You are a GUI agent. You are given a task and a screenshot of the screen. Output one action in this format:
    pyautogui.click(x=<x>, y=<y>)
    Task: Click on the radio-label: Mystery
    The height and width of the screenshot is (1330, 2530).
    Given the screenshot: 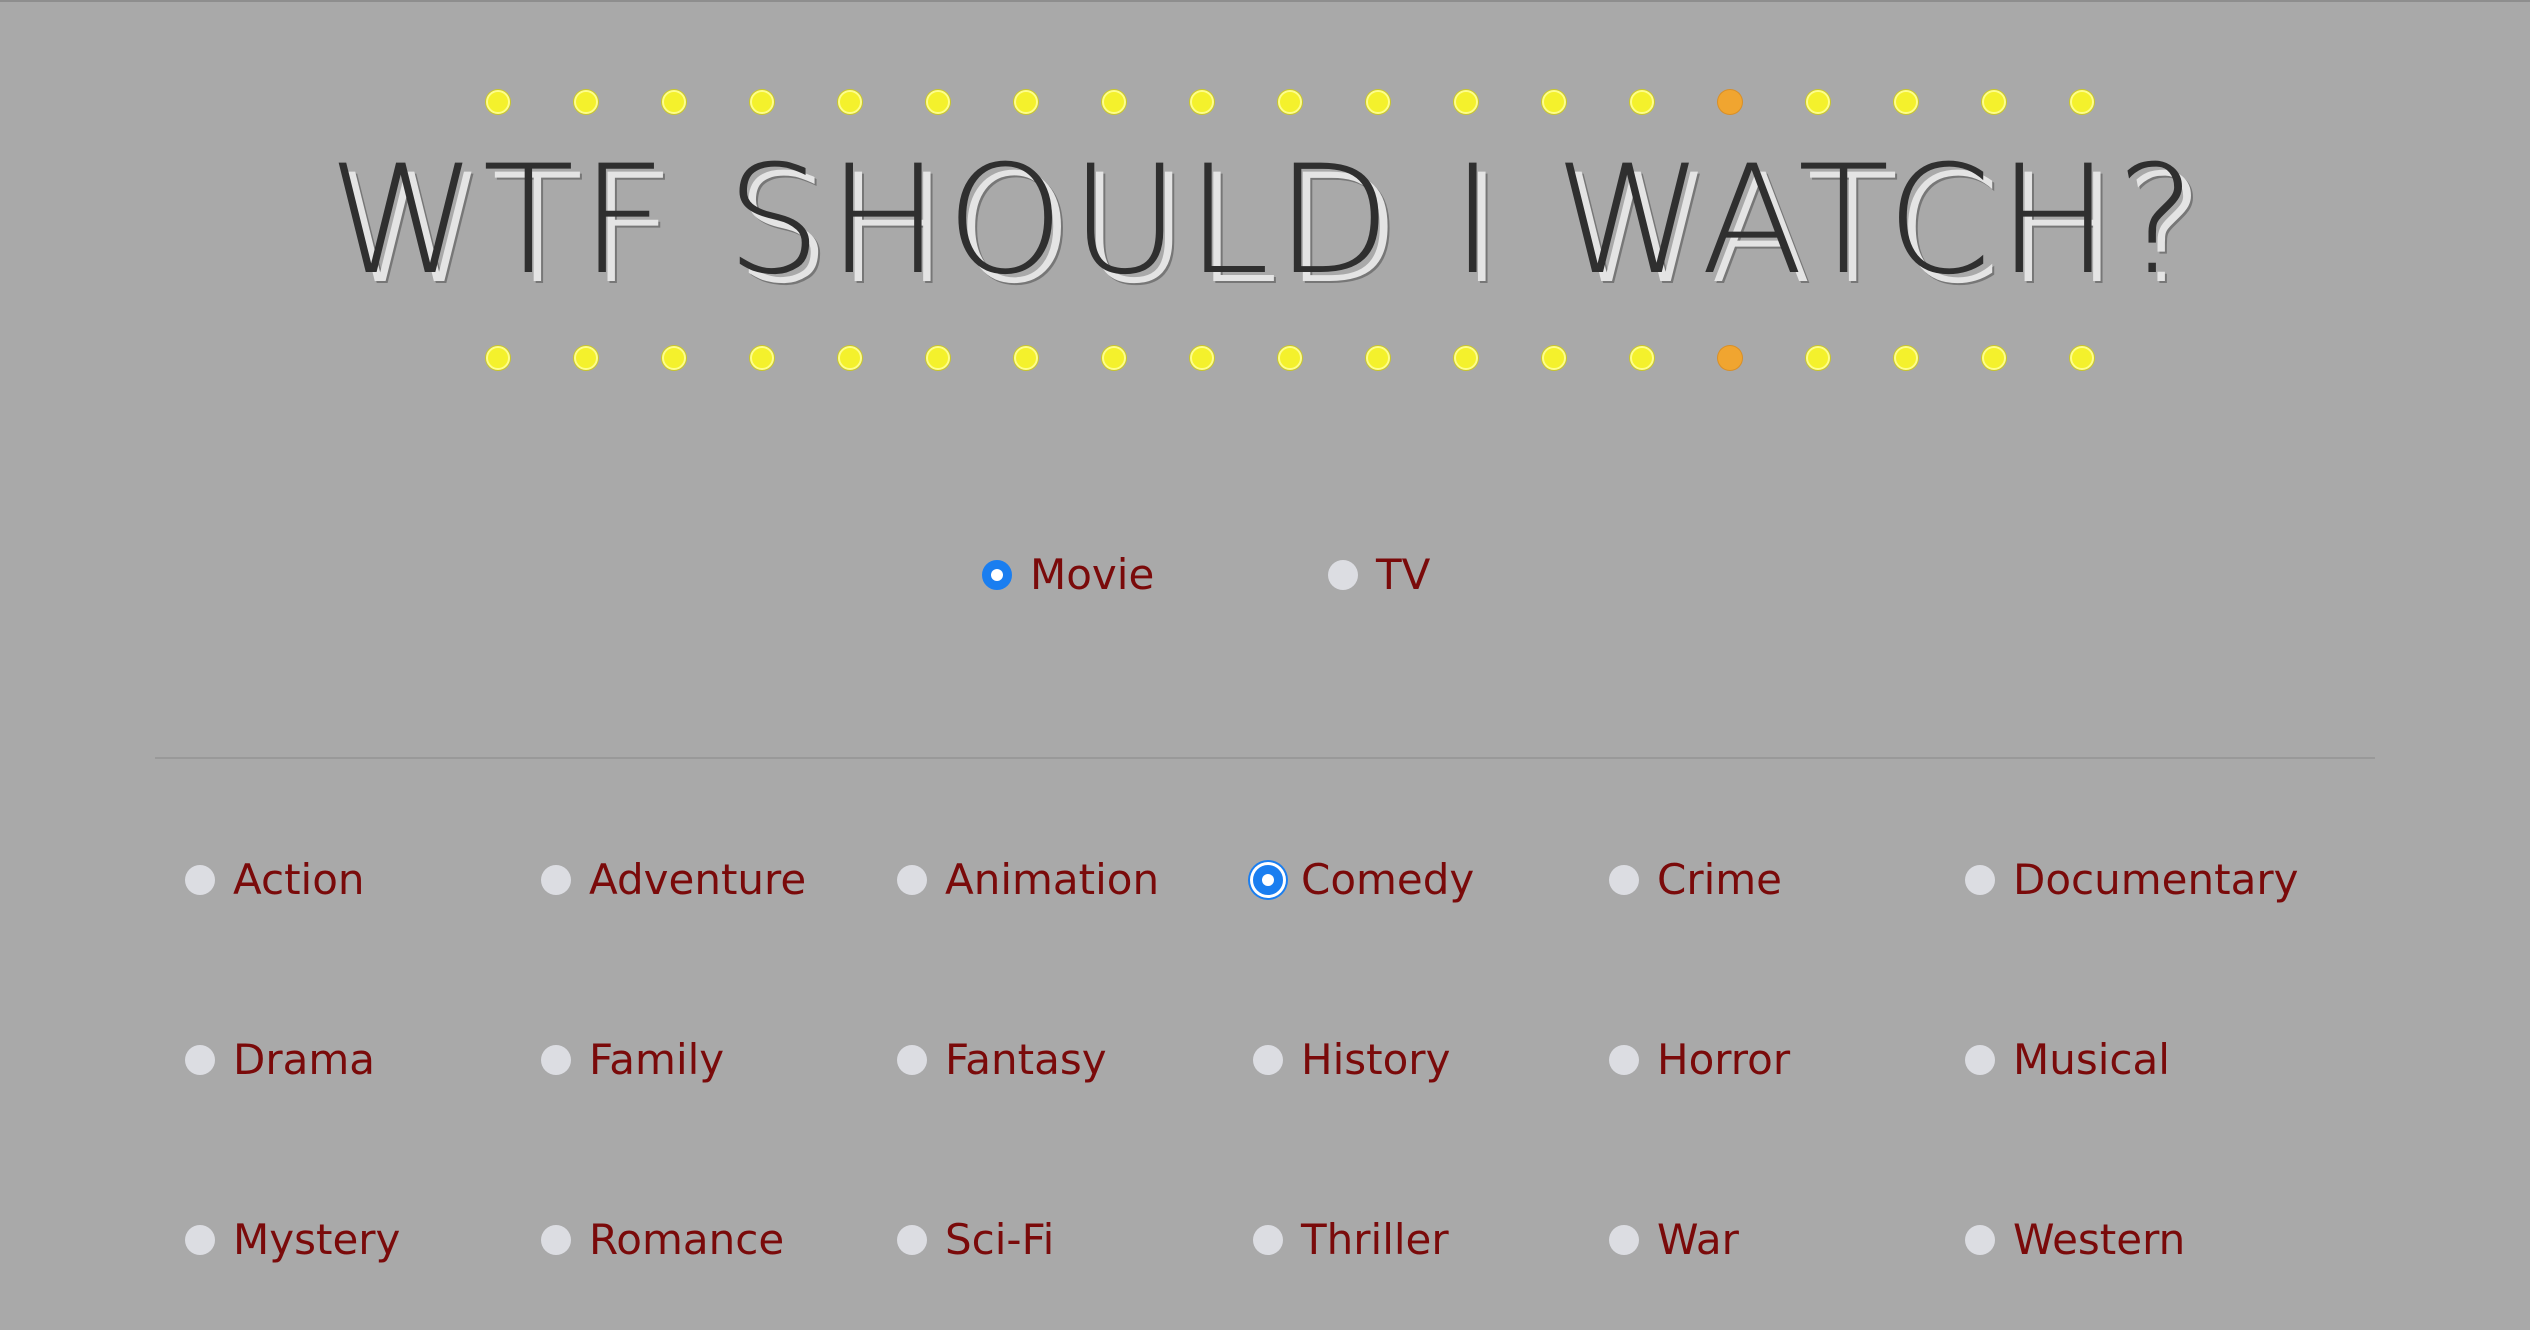 What is the action you would take?
    pyautogui.click(x=317, y=1239)
    